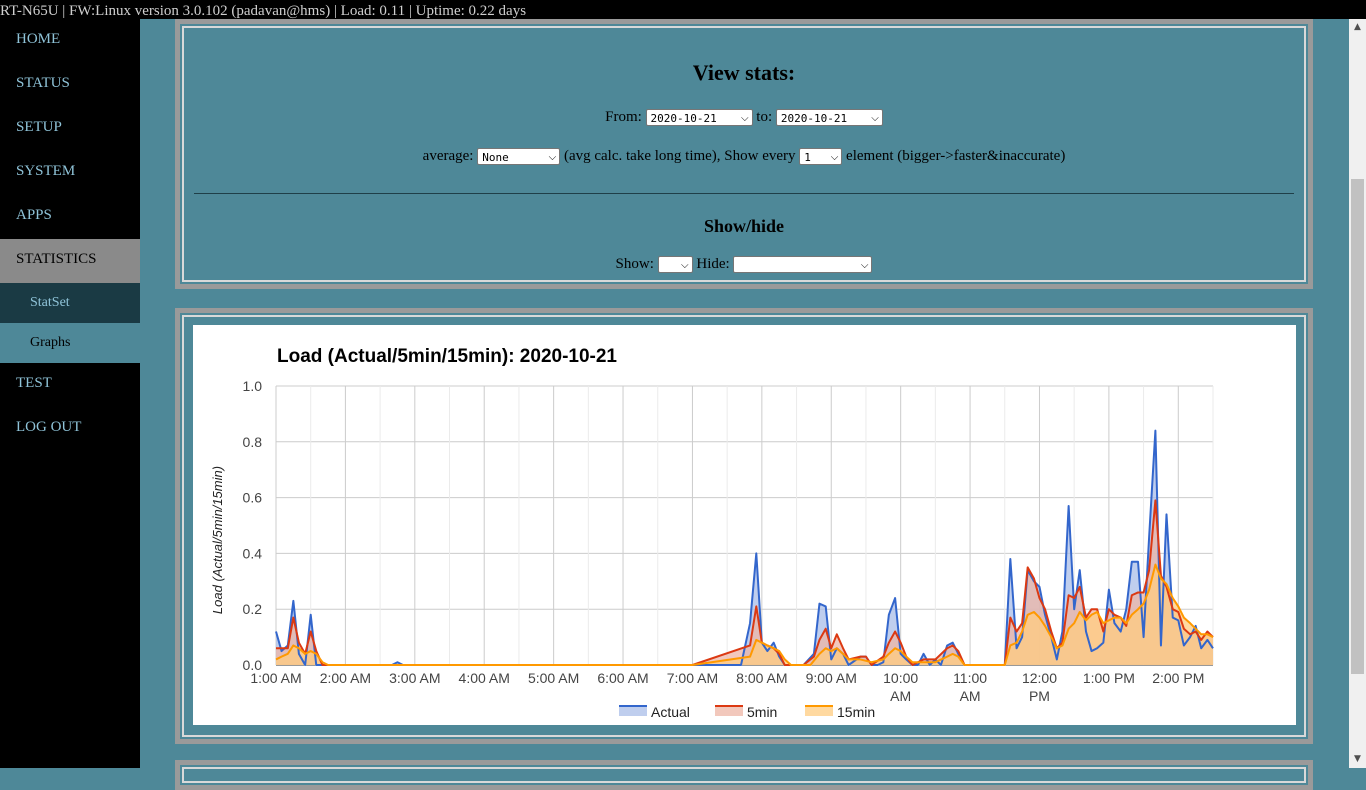 This screenshot has width=1366, height=790. What do you see at coordinates (448, 156) in the screenshot?
I see `average-label: average:` at bounding box center [448, 156].